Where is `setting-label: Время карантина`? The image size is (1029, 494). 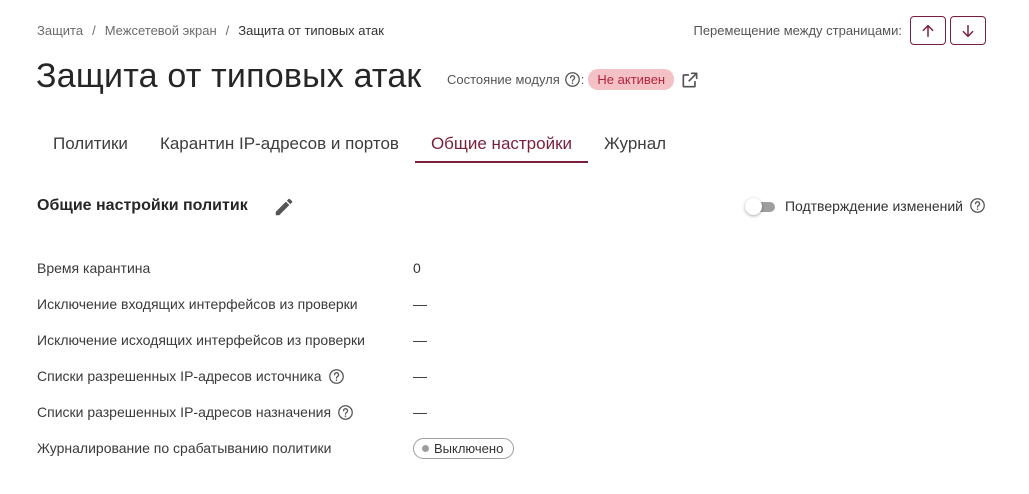 setting-label: Время карантина is located at coordinates (225, 268).